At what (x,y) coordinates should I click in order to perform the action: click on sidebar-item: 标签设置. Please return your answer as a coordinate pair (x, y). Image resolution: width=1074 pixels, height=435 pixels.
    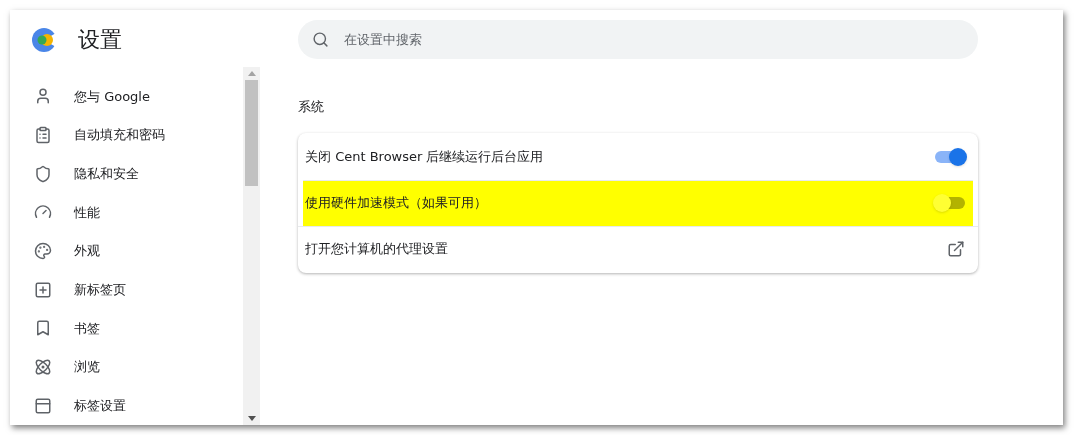
    Looking at the image, I should click on (126, 406).